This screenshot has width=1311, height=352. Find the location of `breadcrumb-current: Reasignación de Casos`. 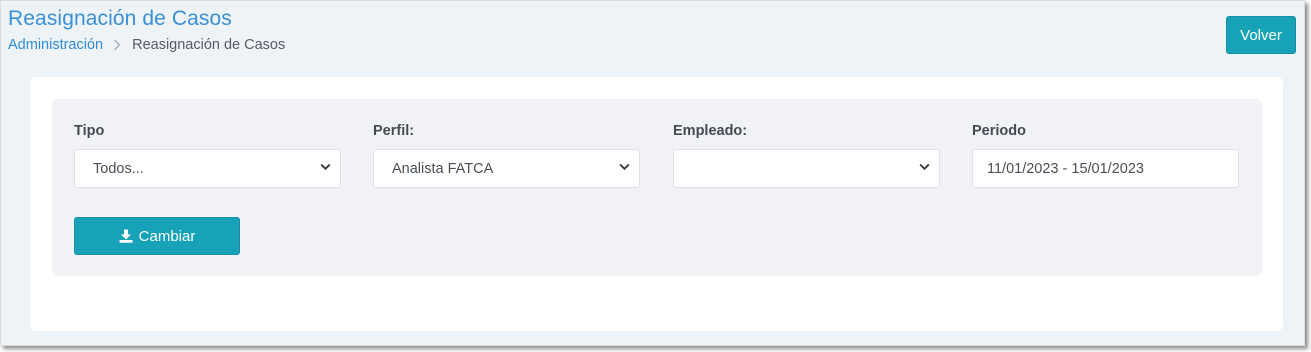

breadcrumb-current: Reasignación de Casos is located at coordinates (209, 45).